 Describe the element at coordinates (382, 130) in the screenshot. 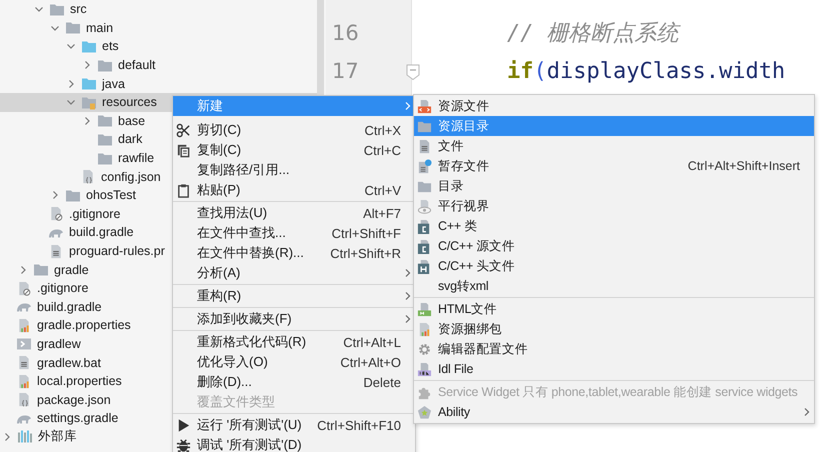

I see `shortcut-text: Ctrl+X` at that location.